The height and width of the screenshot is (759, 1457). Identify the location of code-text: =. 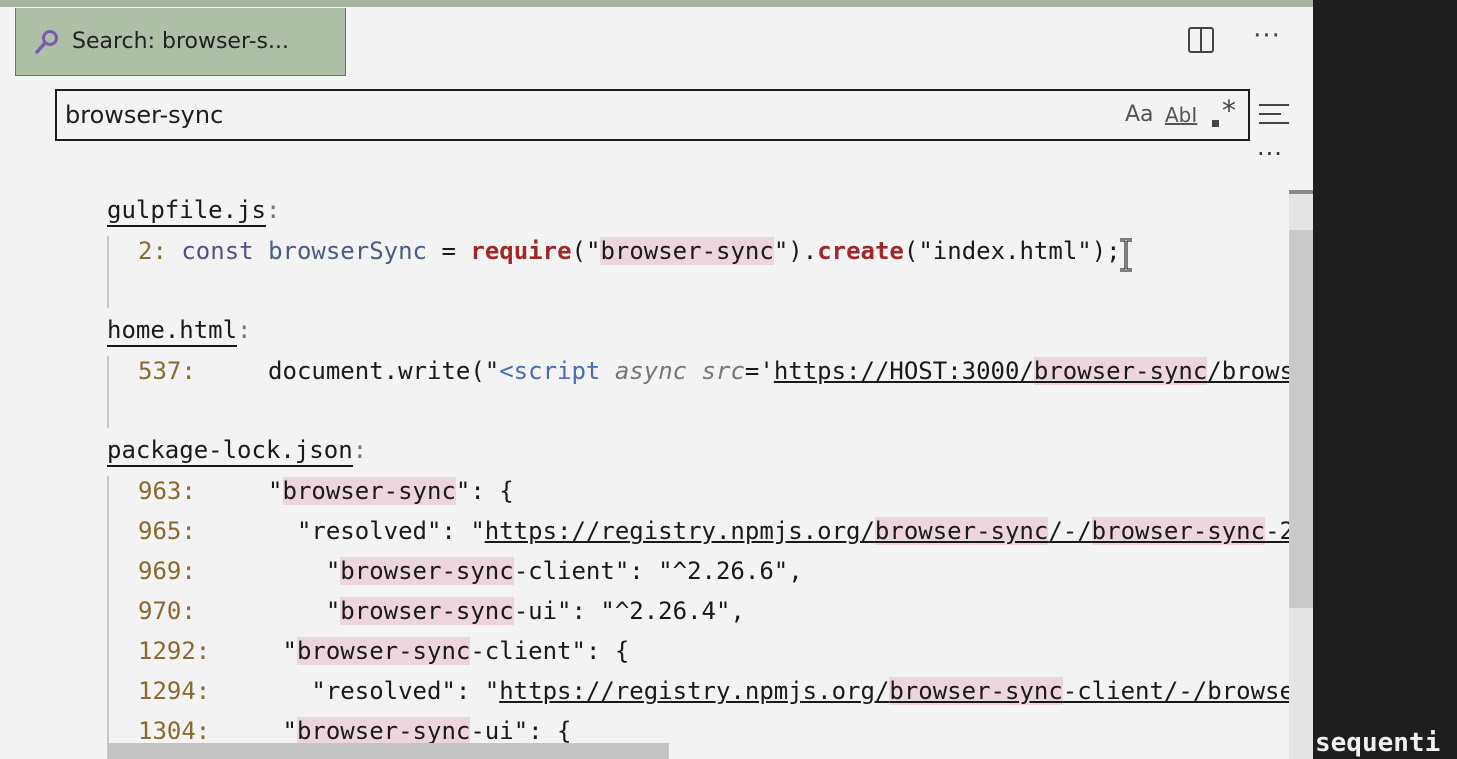
(449, 251).